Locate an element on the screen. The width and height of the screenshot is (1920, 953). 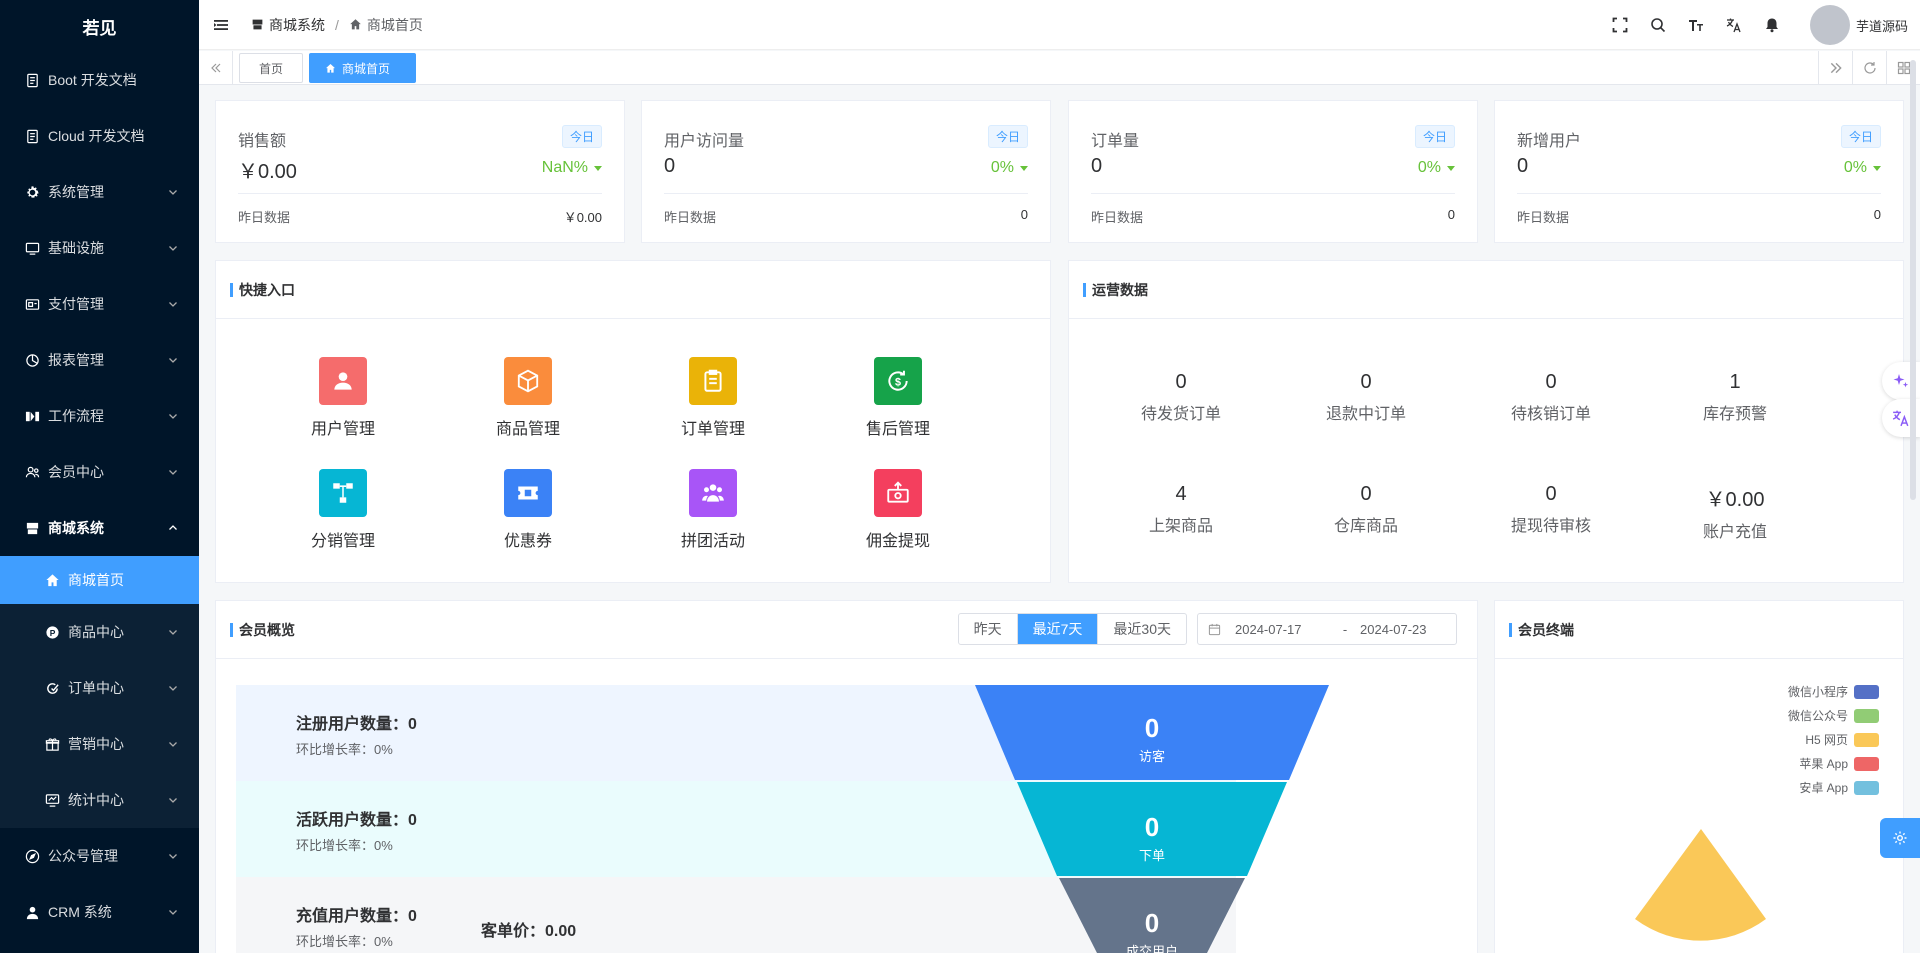
stat-foot-value: ￥0.00 is located at coordinates (582, 217).